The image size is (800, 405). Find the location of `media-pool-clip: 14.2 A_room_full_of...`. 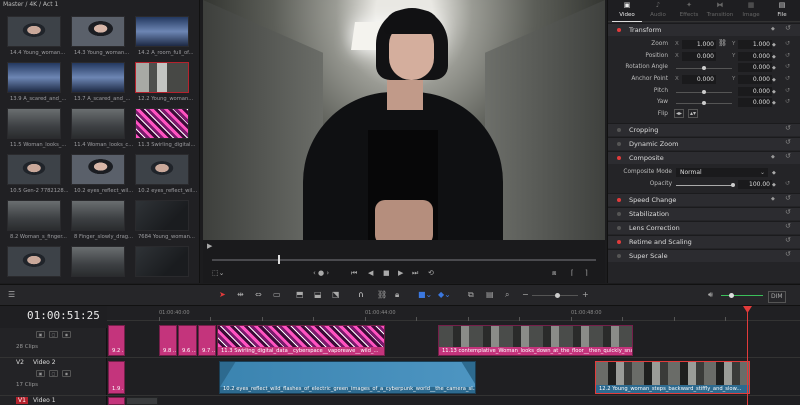

media-pool-clip: 14.2 A_room_full_of... is located at coordinates (162, 36).